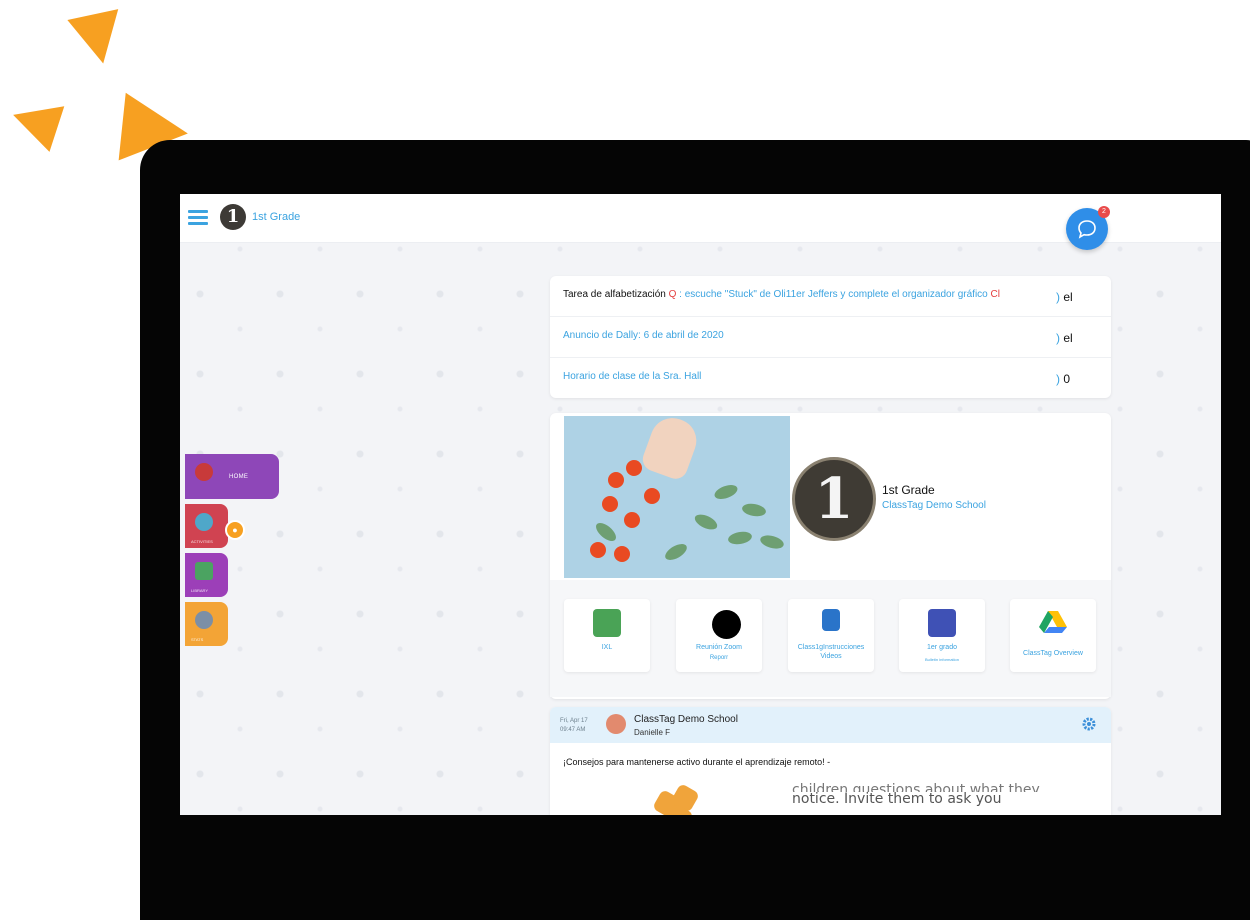 This screenshot has width=1250, height=920. What do you see at coordinates (574, 726) in the screenshot?
I see `post-timestamp: Fri, Apr 17 09:47 AM` at bounding box center [574, 726].